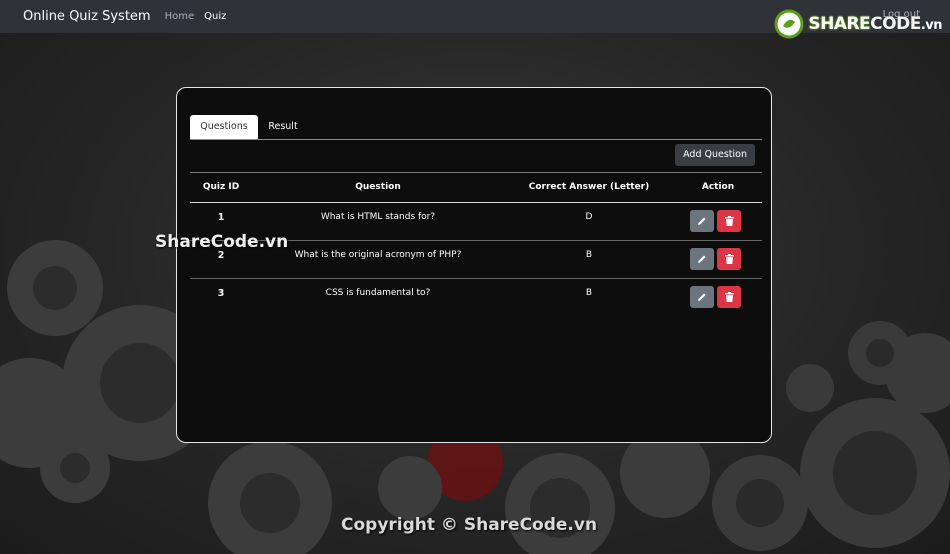  What do you see at coordinates (476, 127) in the screenshot?
I see `tab-bar: Questions Result` at bounding box center [476, 127].